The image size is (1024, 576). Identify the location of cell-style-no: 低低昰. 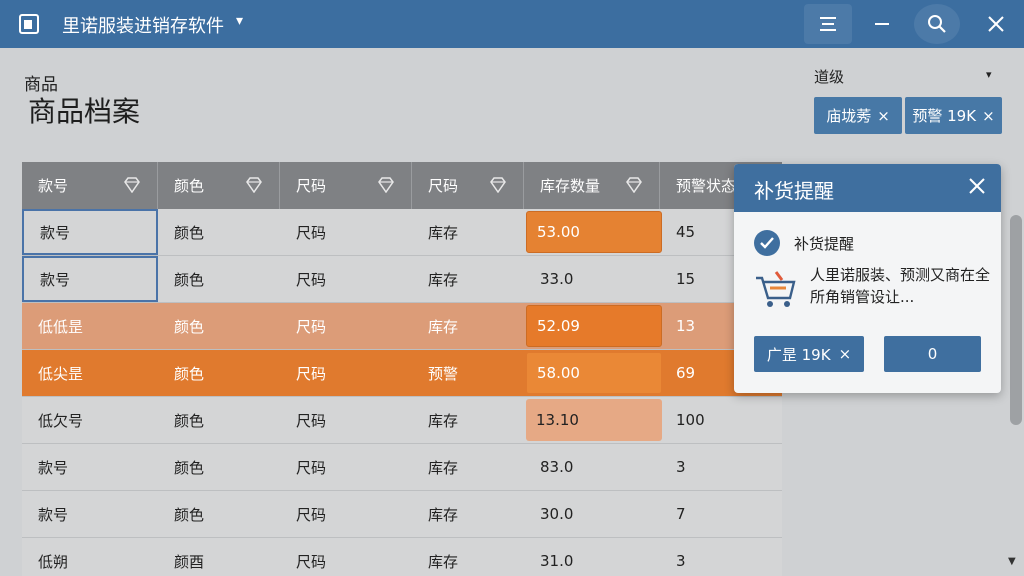
(90, 326).